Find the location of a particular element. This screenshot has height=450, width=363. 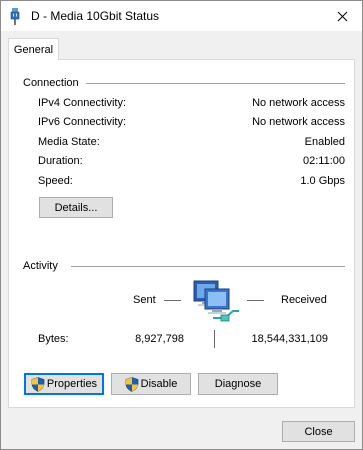

ipv4-label: IPv4 Connectivity: is located at coordinates (82, 103).